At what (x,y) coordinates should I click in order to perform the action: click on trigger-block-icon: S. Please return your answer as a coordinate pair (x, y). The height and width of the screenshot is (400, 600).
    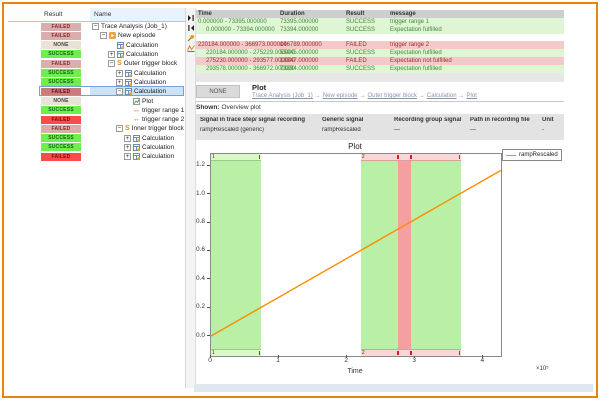
    Looking at the image, I should click on (127, 129).